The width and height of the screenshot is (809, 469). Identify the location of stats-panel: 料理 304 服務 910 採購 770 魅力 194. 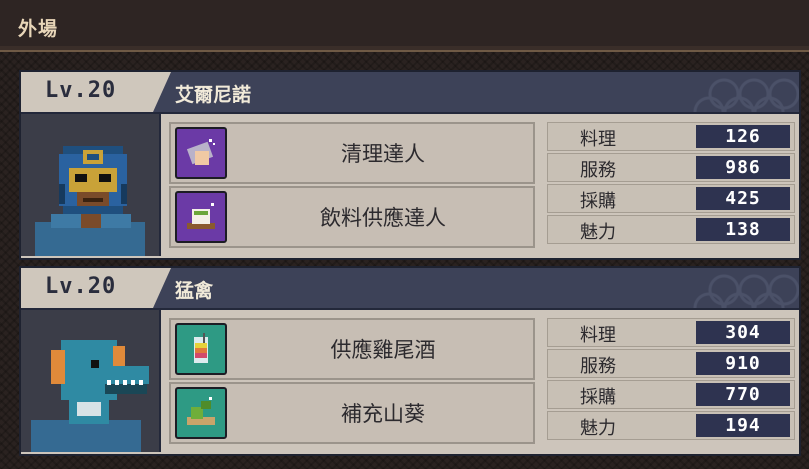
(671, 382).